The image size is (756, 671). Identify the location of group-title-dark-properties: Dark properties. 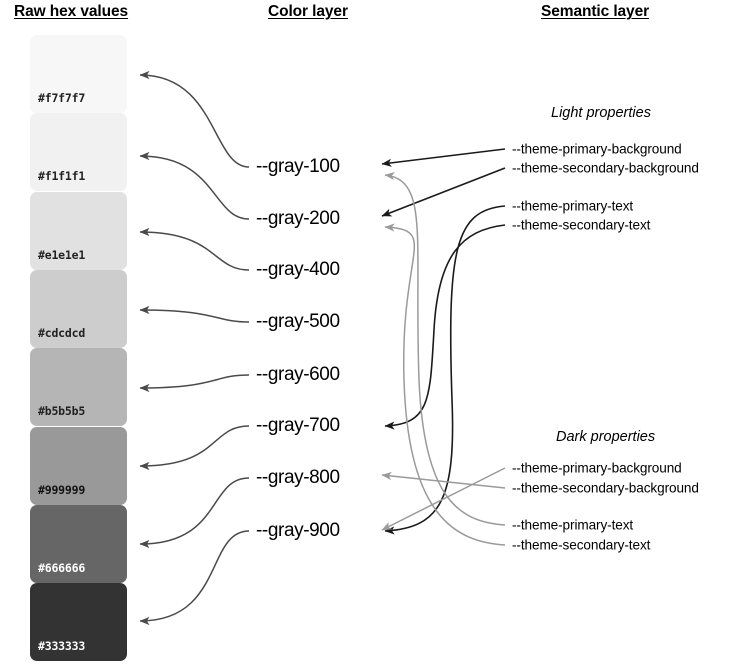
(606, 437).